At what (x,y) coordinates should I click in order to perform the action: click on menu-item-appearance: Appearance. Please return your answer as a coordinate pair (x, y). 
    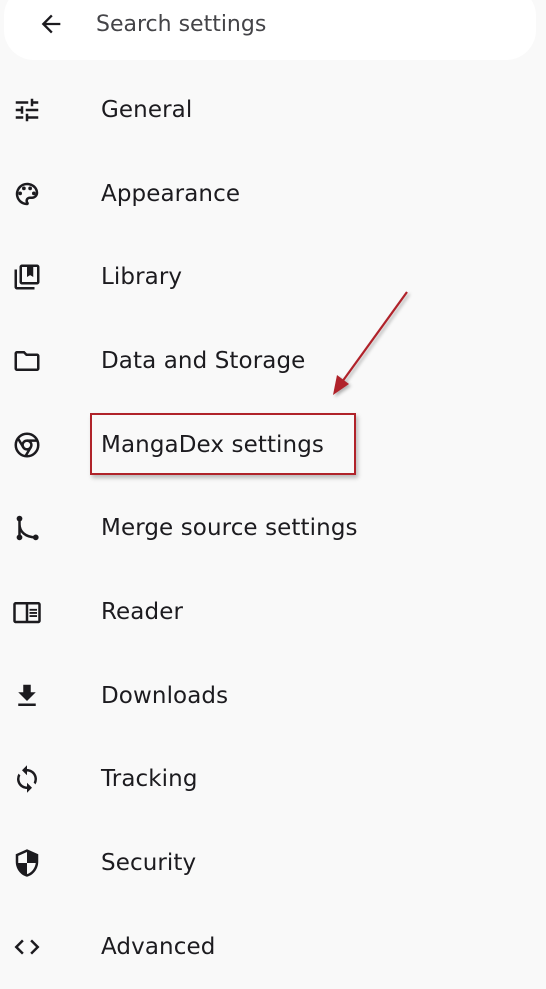
    Looking at the image, I should click on (273, 194).